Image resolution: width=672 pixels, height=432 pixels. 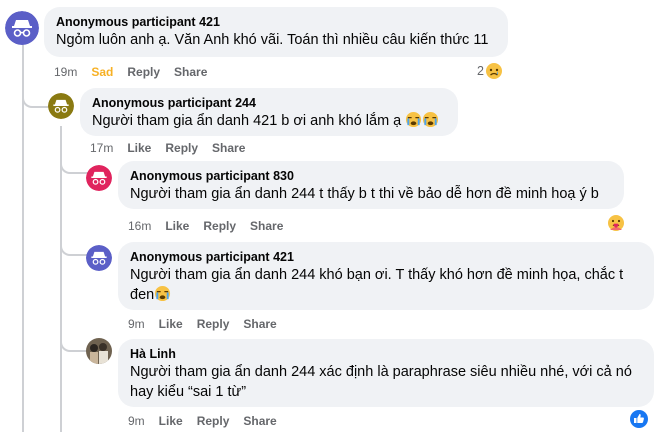 I want to click on thread-line-nested, so click(x=61, y=279).